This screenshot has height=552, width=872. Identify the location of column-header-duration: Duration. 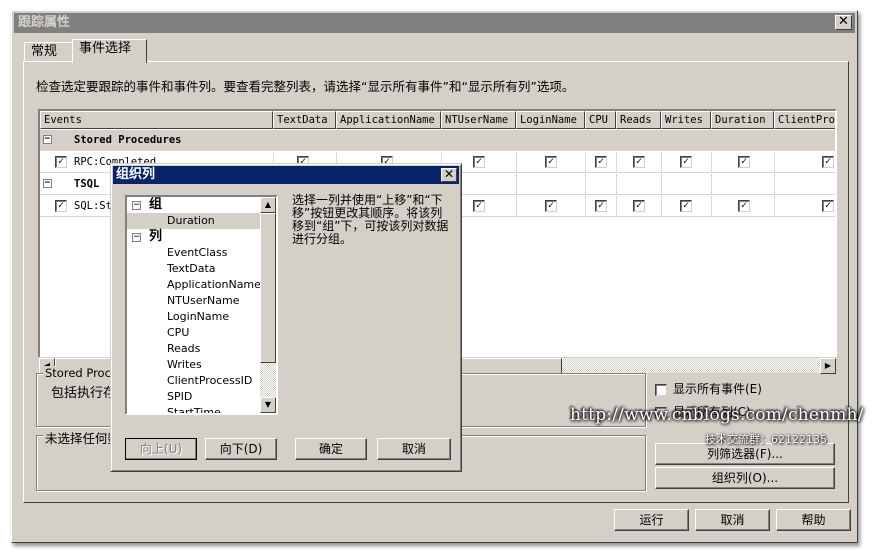
(742, 120).